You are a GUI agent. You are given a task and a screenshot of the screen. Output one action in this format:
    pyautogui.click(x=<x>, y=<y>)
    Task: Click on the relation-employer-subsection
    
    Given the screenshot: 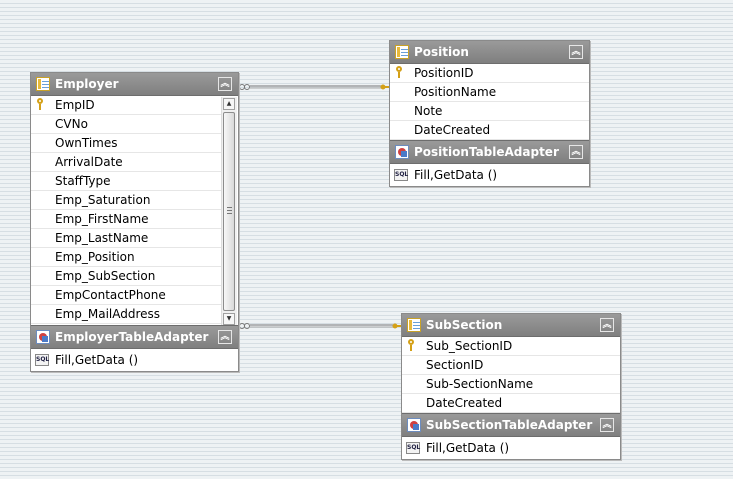 What is the action you would take?
    pyautogui.click(x=321, y=326)
    